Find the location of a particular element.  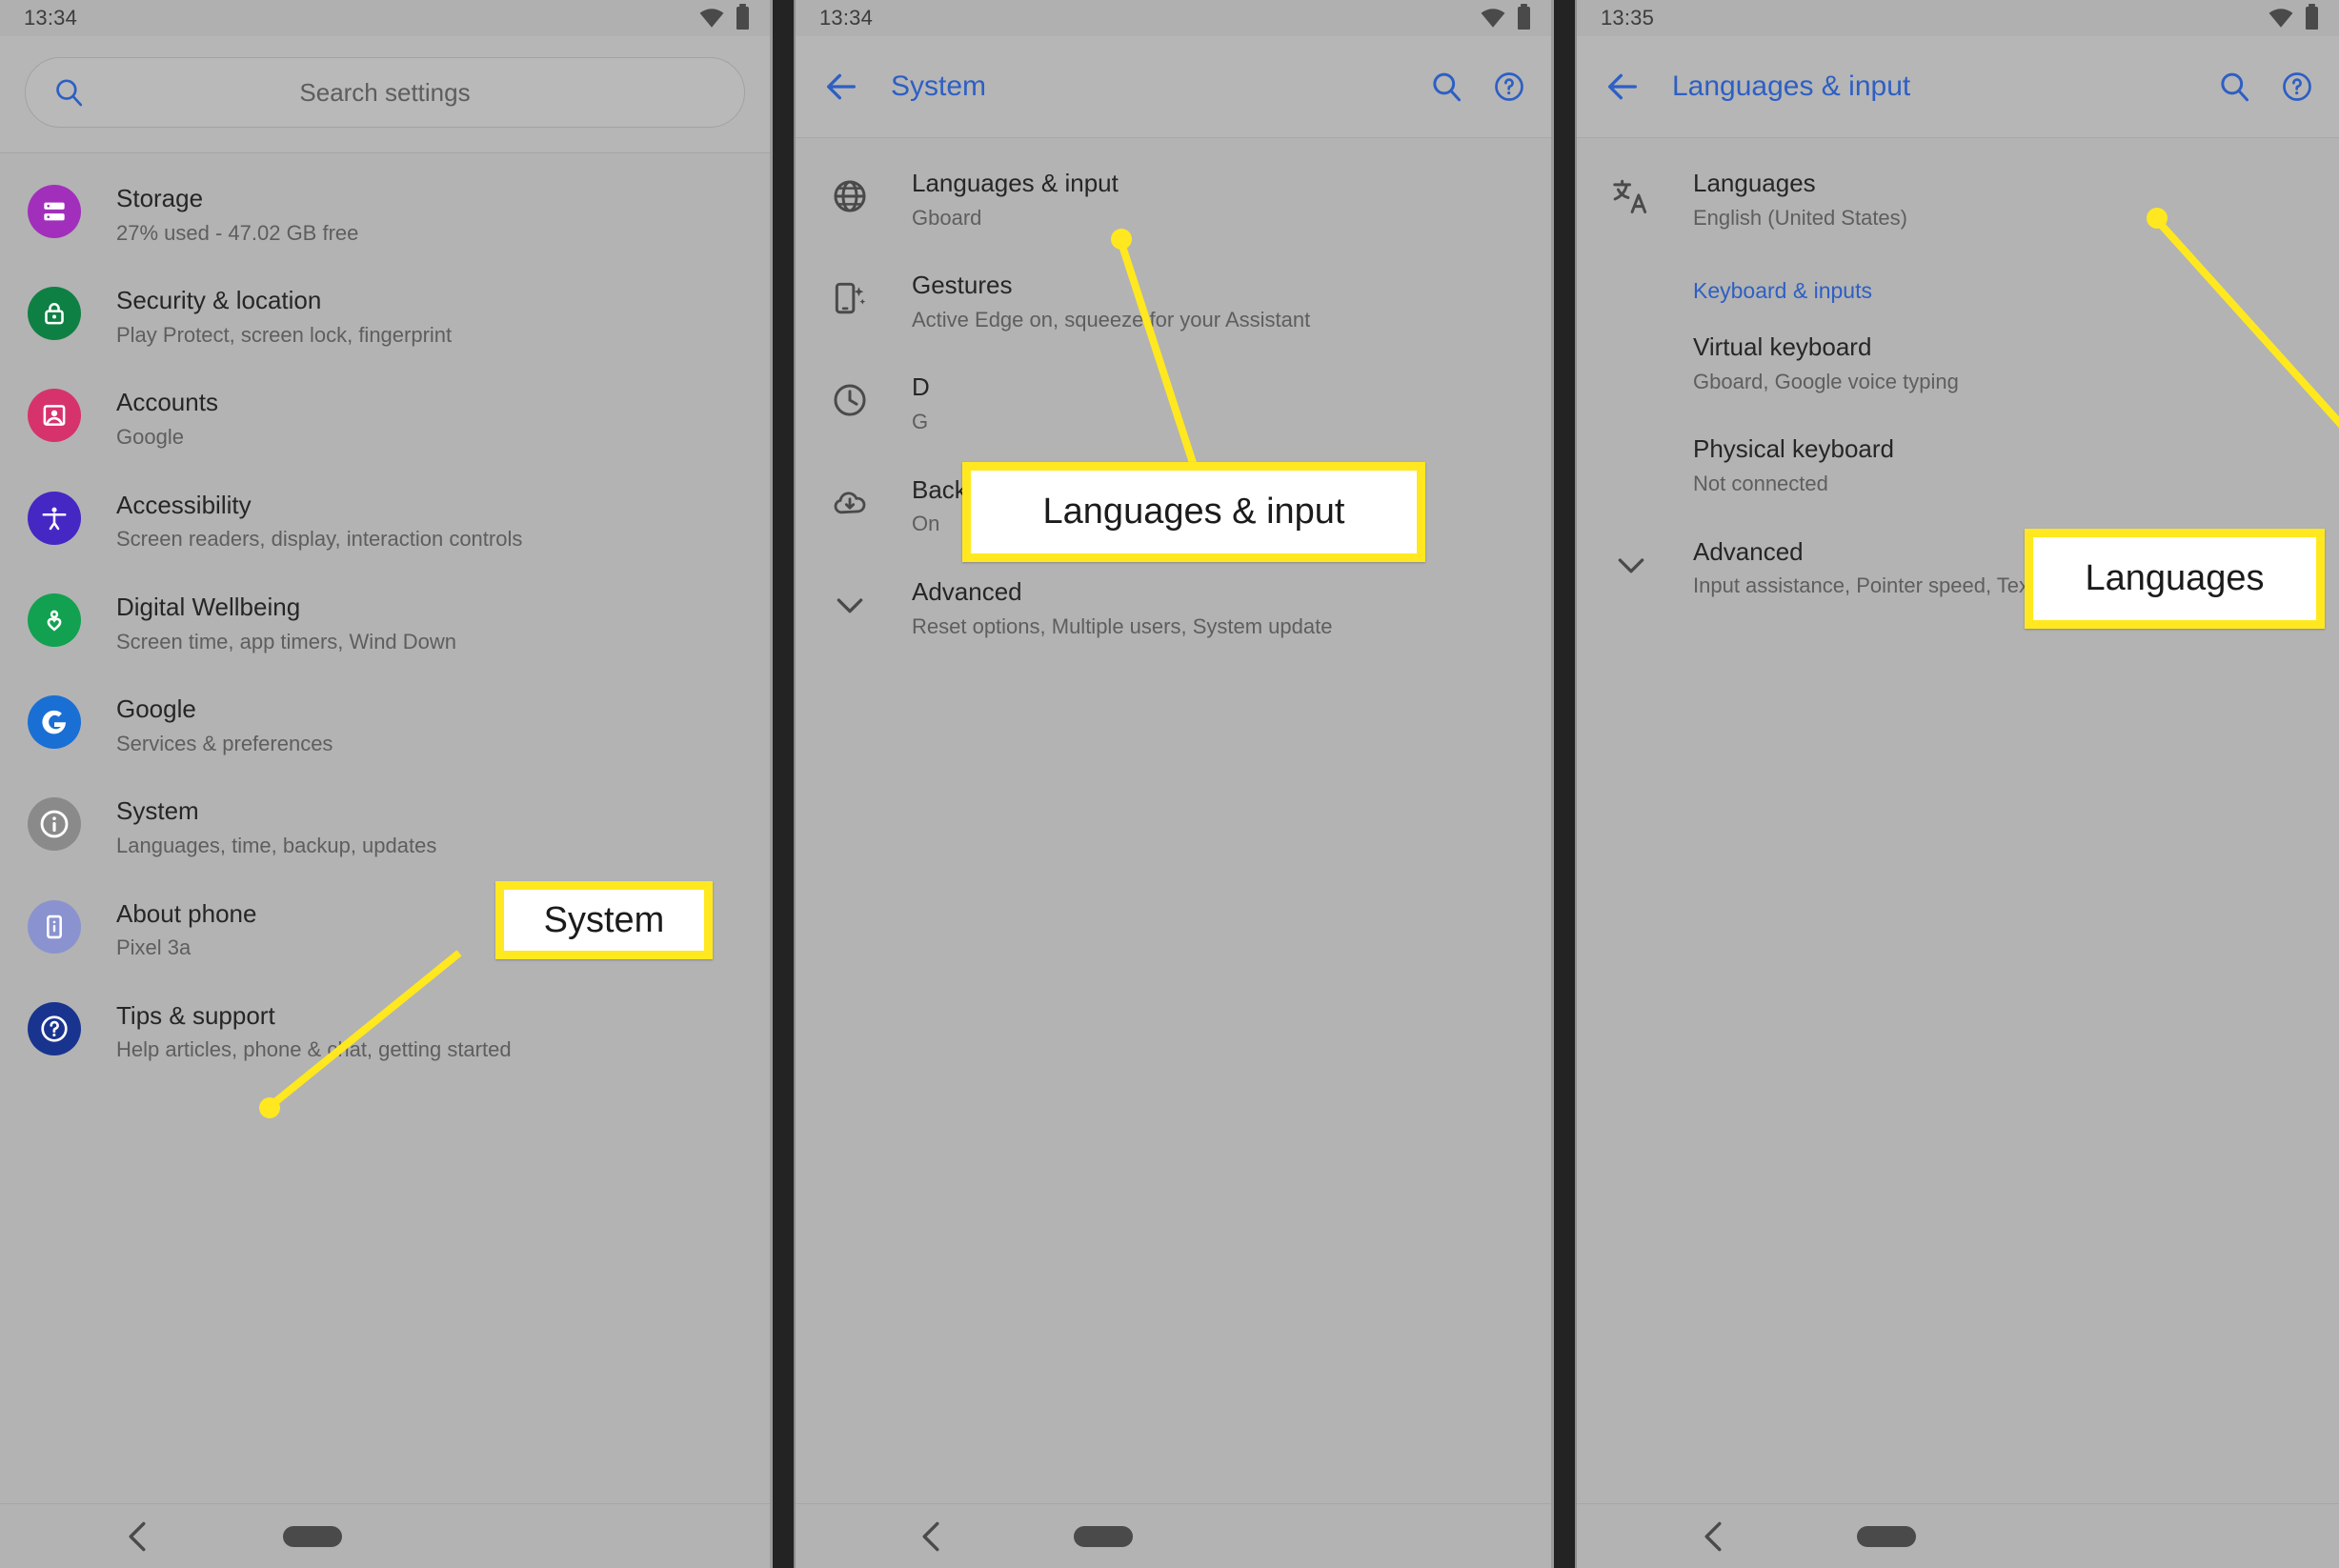

row-title: Languages & input is located at coordinates (1016, 183).